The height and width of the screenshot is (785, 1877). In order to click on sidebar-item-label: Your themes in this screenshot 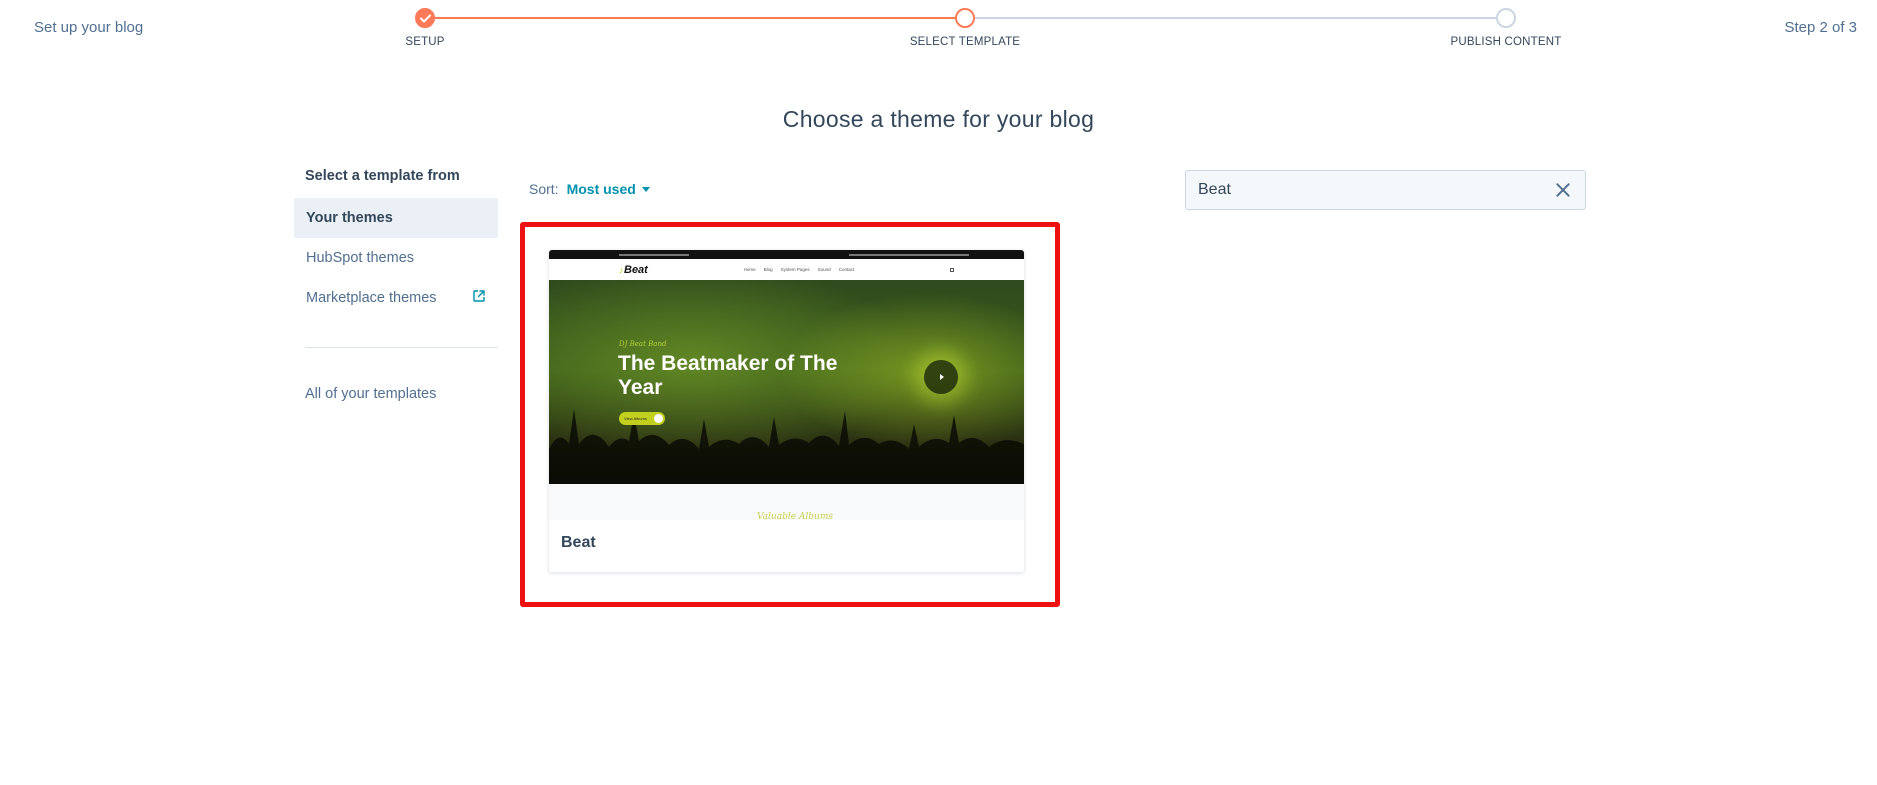, I will do `click(349, 218)`.